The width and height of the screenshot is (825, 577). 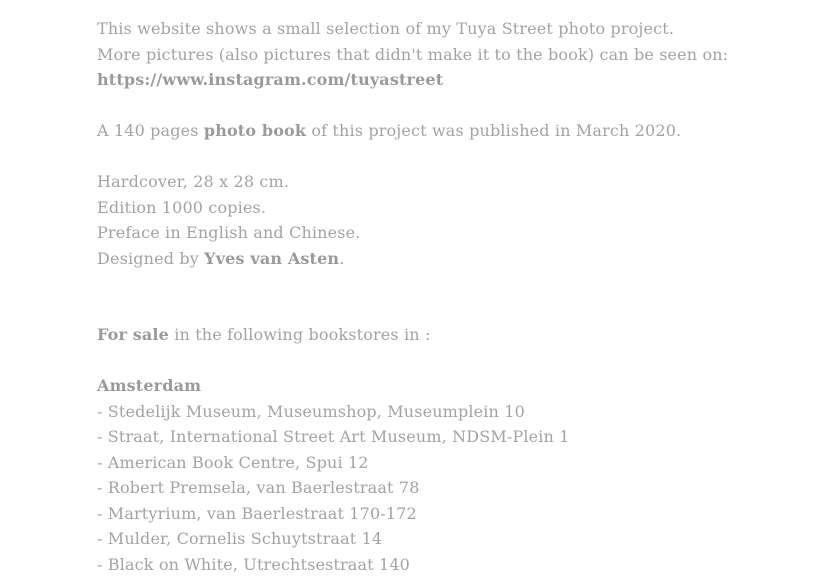 I want to click on designer-name: Yves van Asten, so click(x=271, y=258).